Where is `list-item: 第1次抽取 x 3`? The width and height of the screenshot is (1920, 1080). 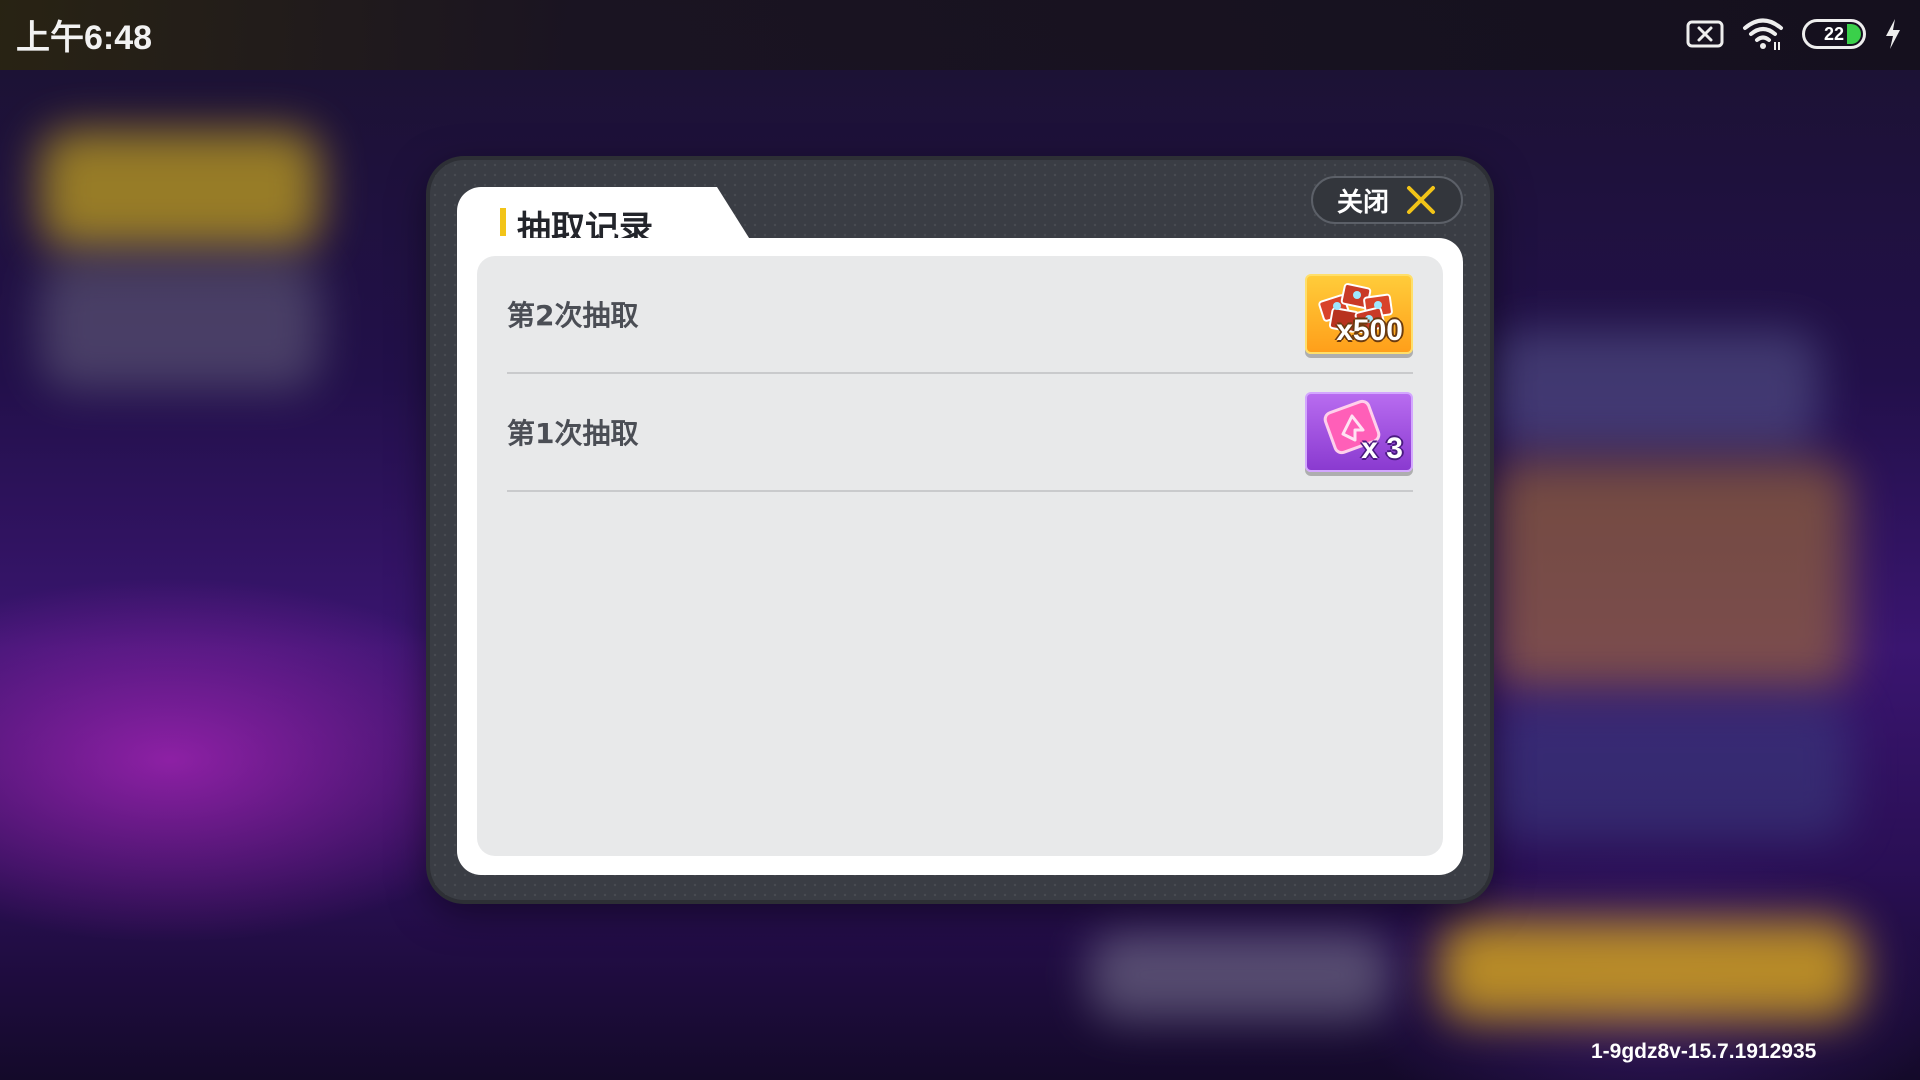
list-item: 第1次抽取 x 3 is located at coordinates (960, 433).